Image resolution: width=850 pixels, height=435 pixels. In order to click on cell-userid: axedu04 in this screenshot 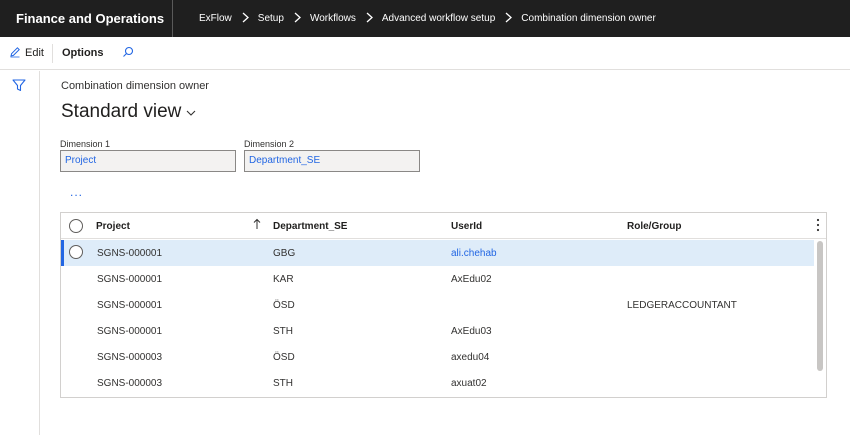, I will do `click(470, 357)`.